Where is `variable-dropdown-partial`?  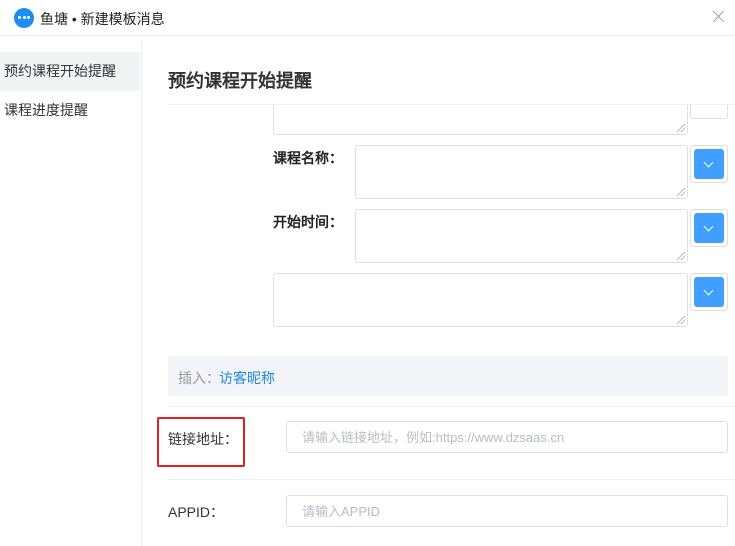 variable-dropdown-partial is located at coordinates (709, 112).